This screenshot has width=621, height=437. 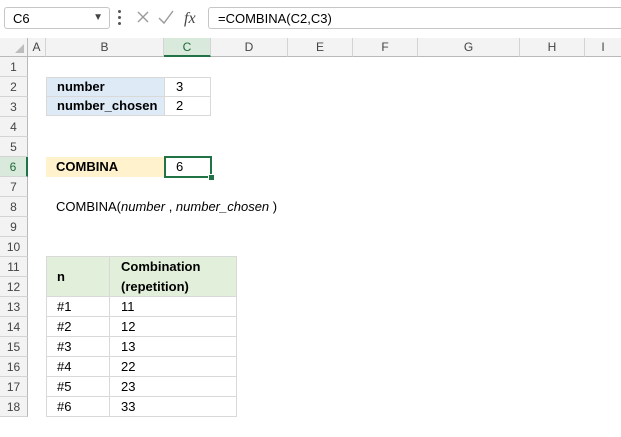 What do you see at coordinates (166, 17) in the screenshot?
I see `enter-icon` at bounding box center [166, 17].